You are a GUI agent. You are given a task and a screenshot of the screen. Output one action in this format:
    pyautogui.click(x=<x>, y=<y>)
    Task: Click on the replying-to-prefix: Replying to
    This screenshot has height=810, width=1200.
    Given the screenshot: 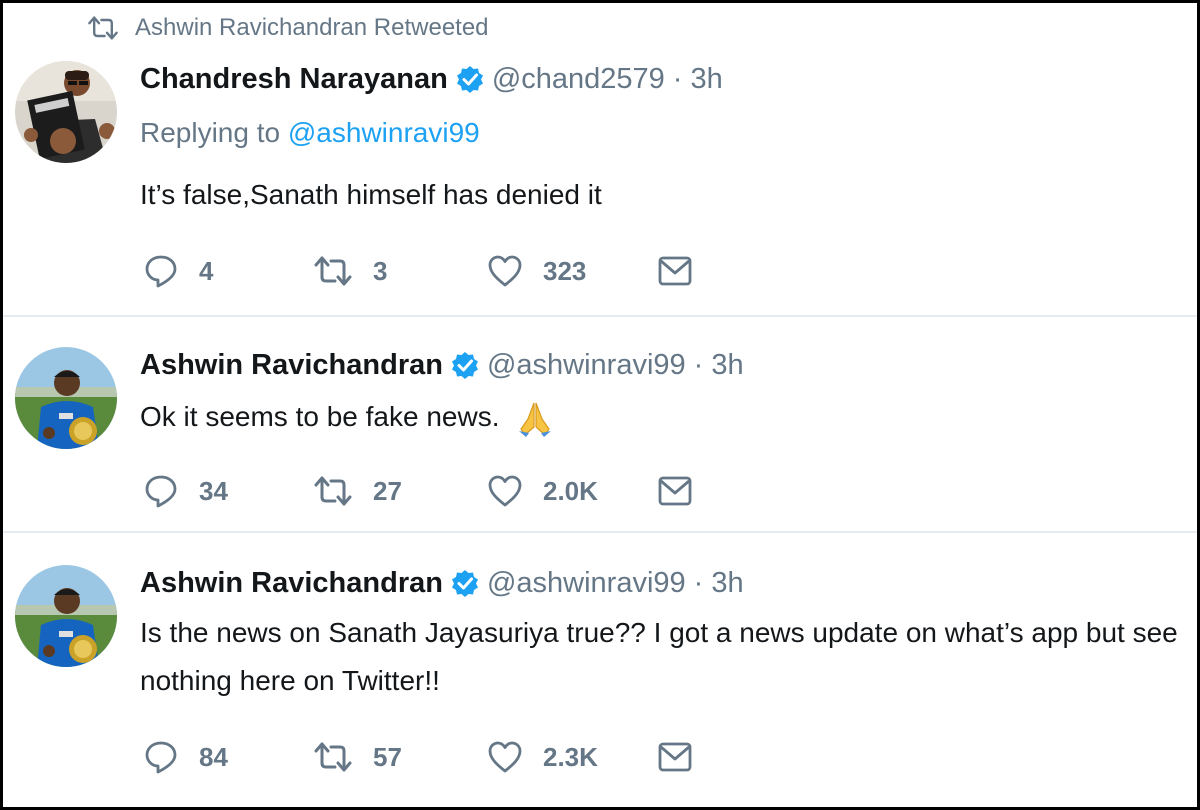 What is the action you would take?
    pyautogui.click(x=210, y=132)
    